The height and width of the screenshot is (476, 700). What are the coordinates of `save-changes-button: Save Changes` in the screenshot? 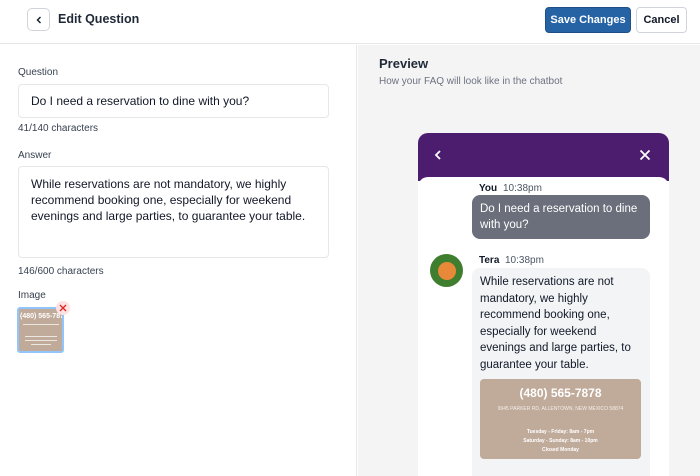 It's located at (588, 20).